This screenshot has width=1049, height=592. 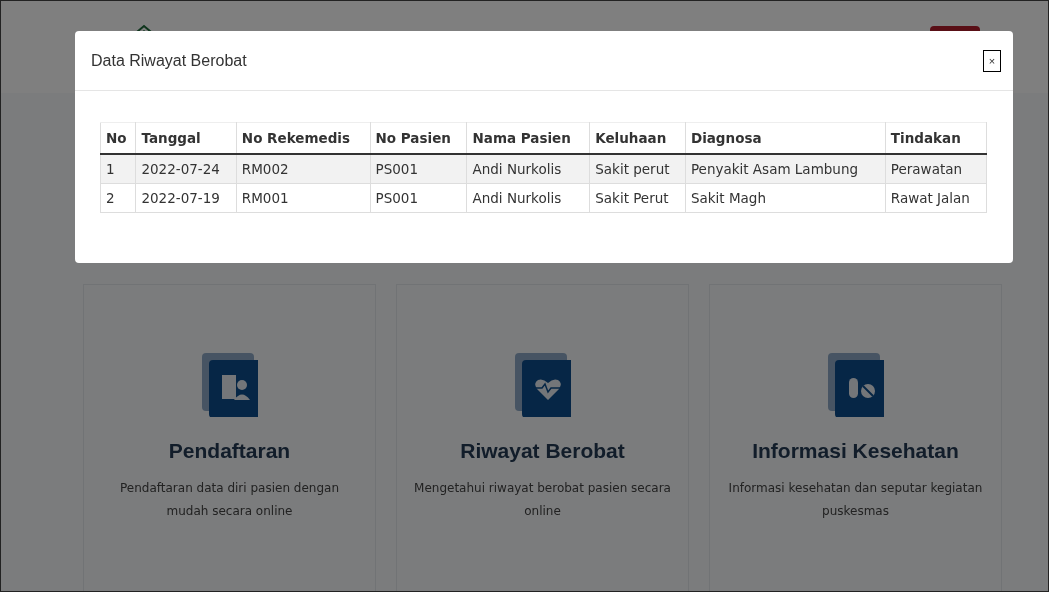 What do you see at coordinates (169, 60) in the screenshot?
I see `modal-title: Data Riwayat Berobat` at bounding box center [169, 60].